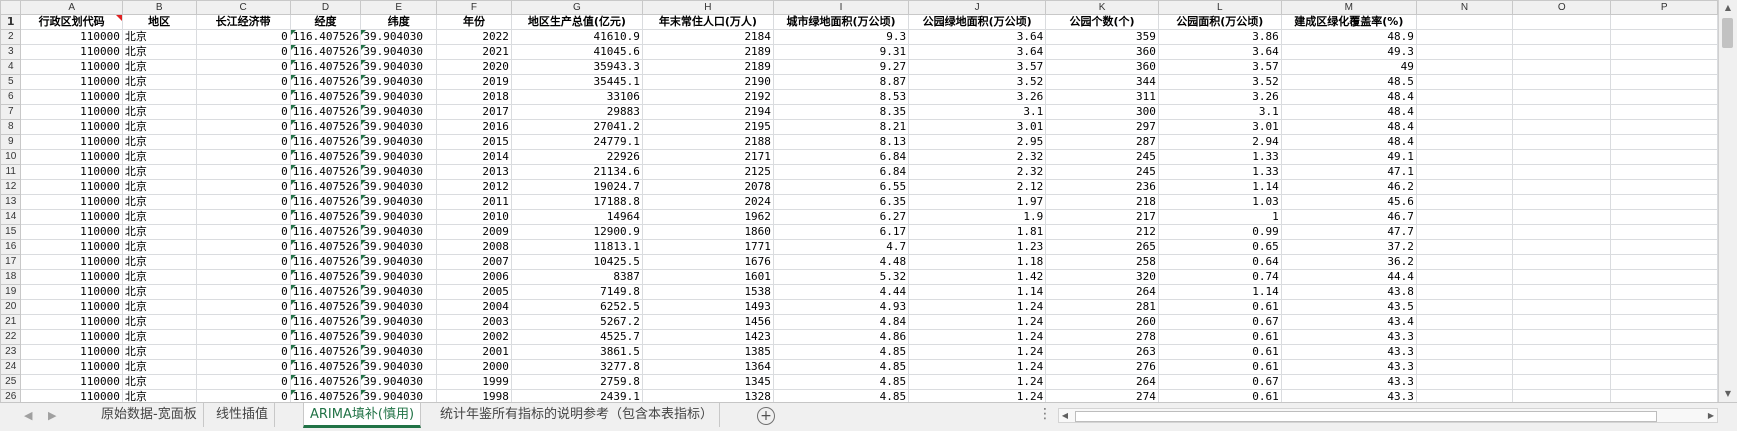 This screenshot has width=1737, height=431. I want to click on cell: 22926, so click(576, 157).